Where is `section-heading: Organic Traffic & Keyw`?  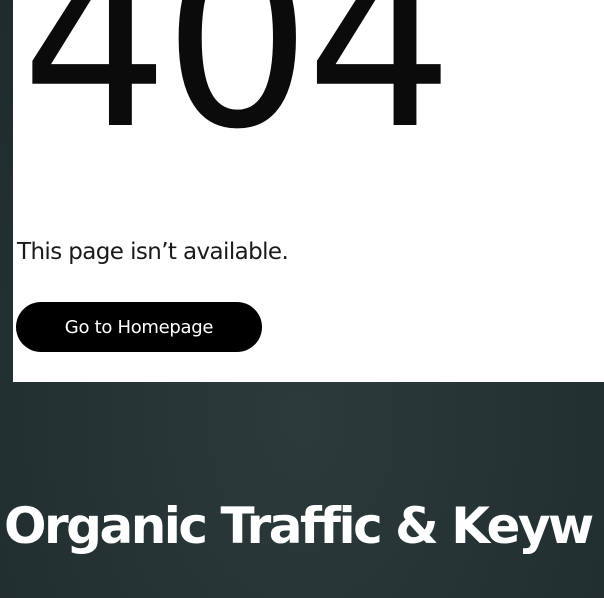 section-heading: Organic Traffic & Keyw is located at coordinates (299, 526).